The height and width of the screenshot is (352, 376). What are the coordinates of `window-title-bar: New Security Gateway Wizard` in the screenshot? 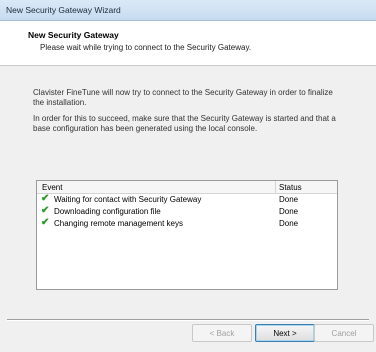 It's located at (188, 10).